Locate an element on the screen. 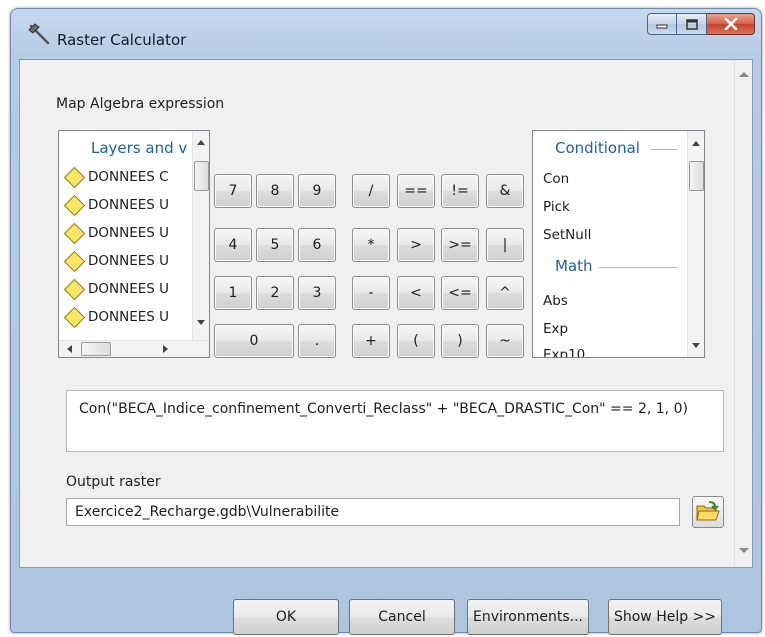 This screenshot has height=637, width=765. tools-vertical-scrollbar is located at coordinates (695, 244).